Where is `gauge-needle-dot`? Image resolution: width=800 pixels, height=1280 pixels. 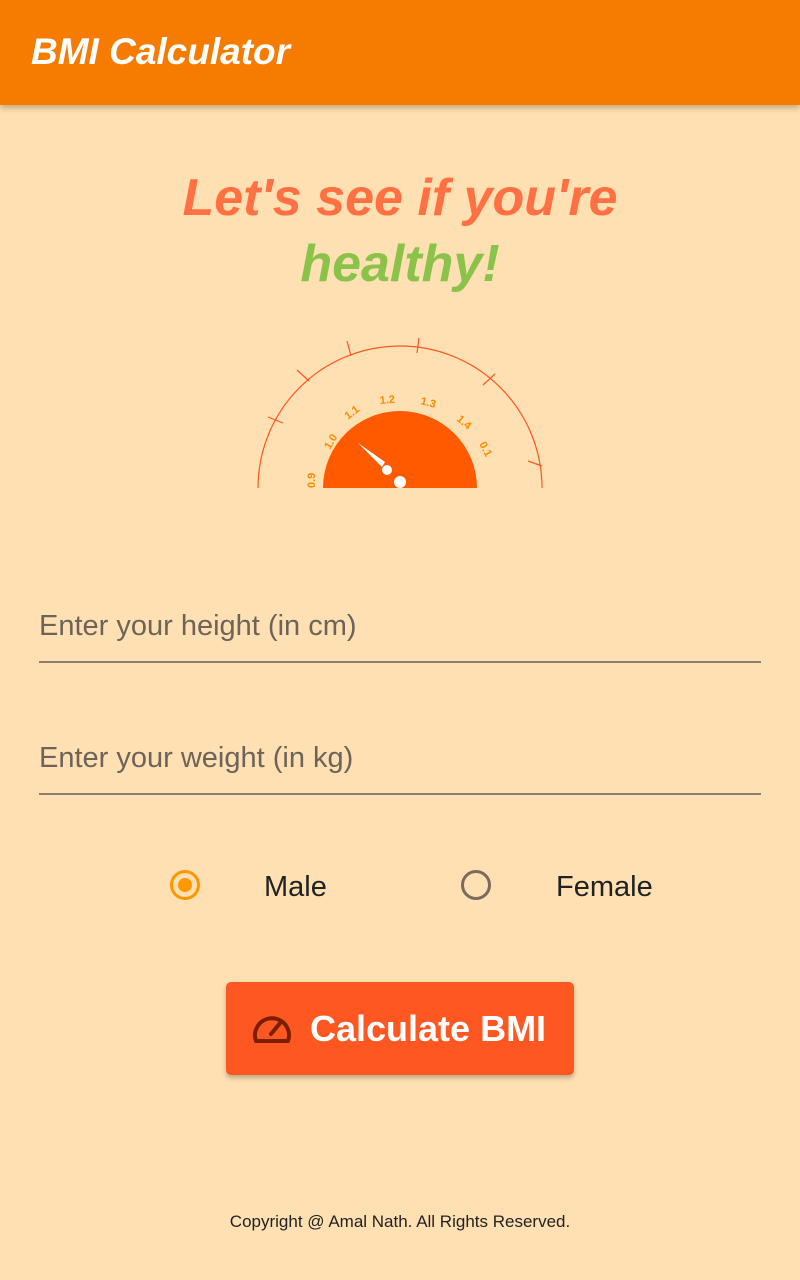
gauge-needle-dot is located at coordinates (387, 470).